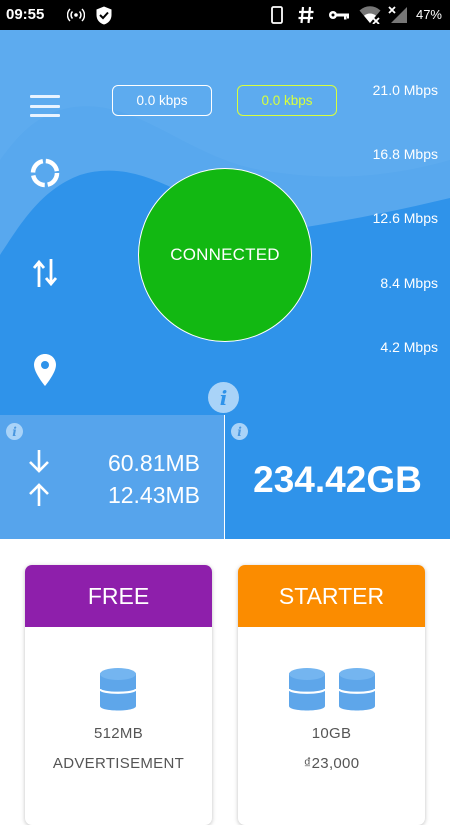 The image size is (450, 825). I want to click on speed-scale-label: 12.6 Mbps, so click(405, 218).